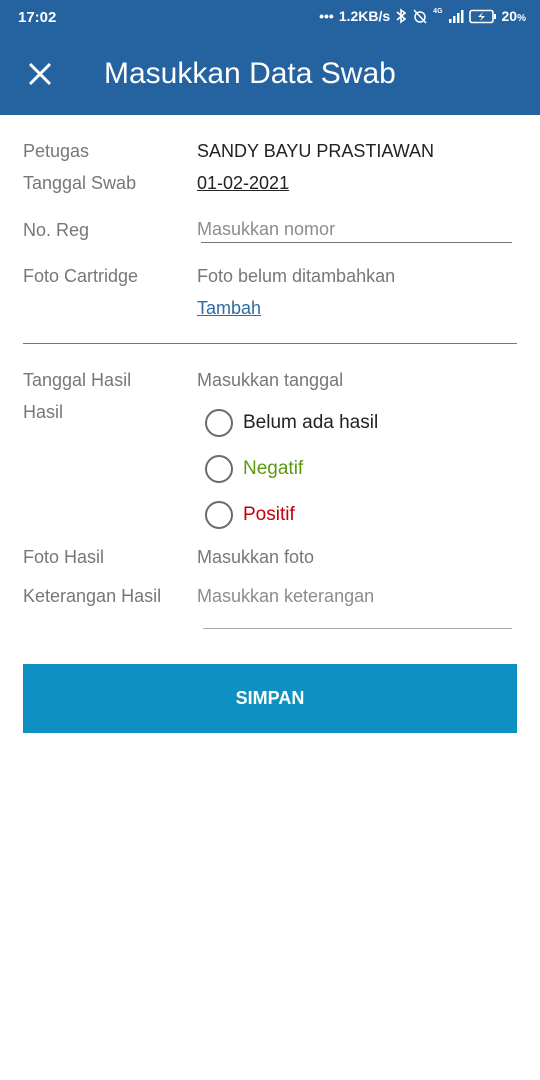  I want to click on save-button: SIMPAN, so click(270, 698).